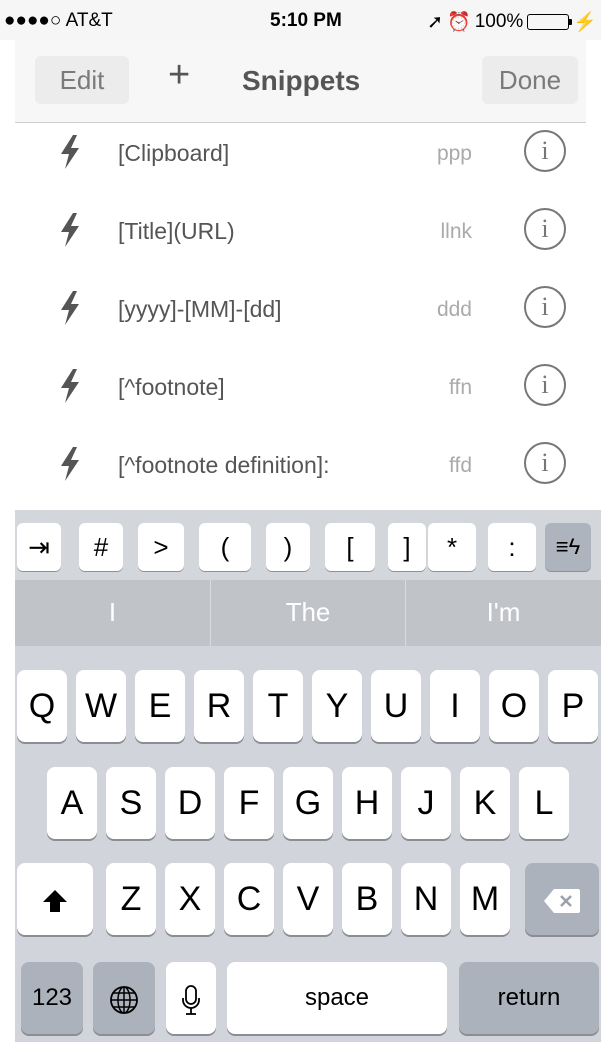 This screenshot has height=1042, width=601. I want to click on key-e: E, so click(160, 706).